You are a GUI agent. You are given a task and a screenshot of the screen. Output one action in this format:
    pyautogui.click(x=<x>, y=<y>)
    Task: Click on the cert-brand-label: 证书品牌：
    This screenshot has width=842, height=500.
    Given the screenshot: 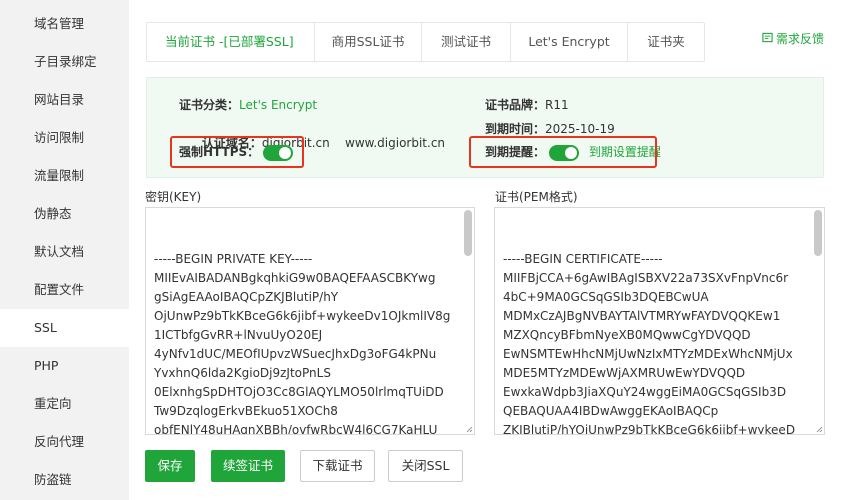 What is the action you would take?
    pyautogui.click(x=515, y=105)
    